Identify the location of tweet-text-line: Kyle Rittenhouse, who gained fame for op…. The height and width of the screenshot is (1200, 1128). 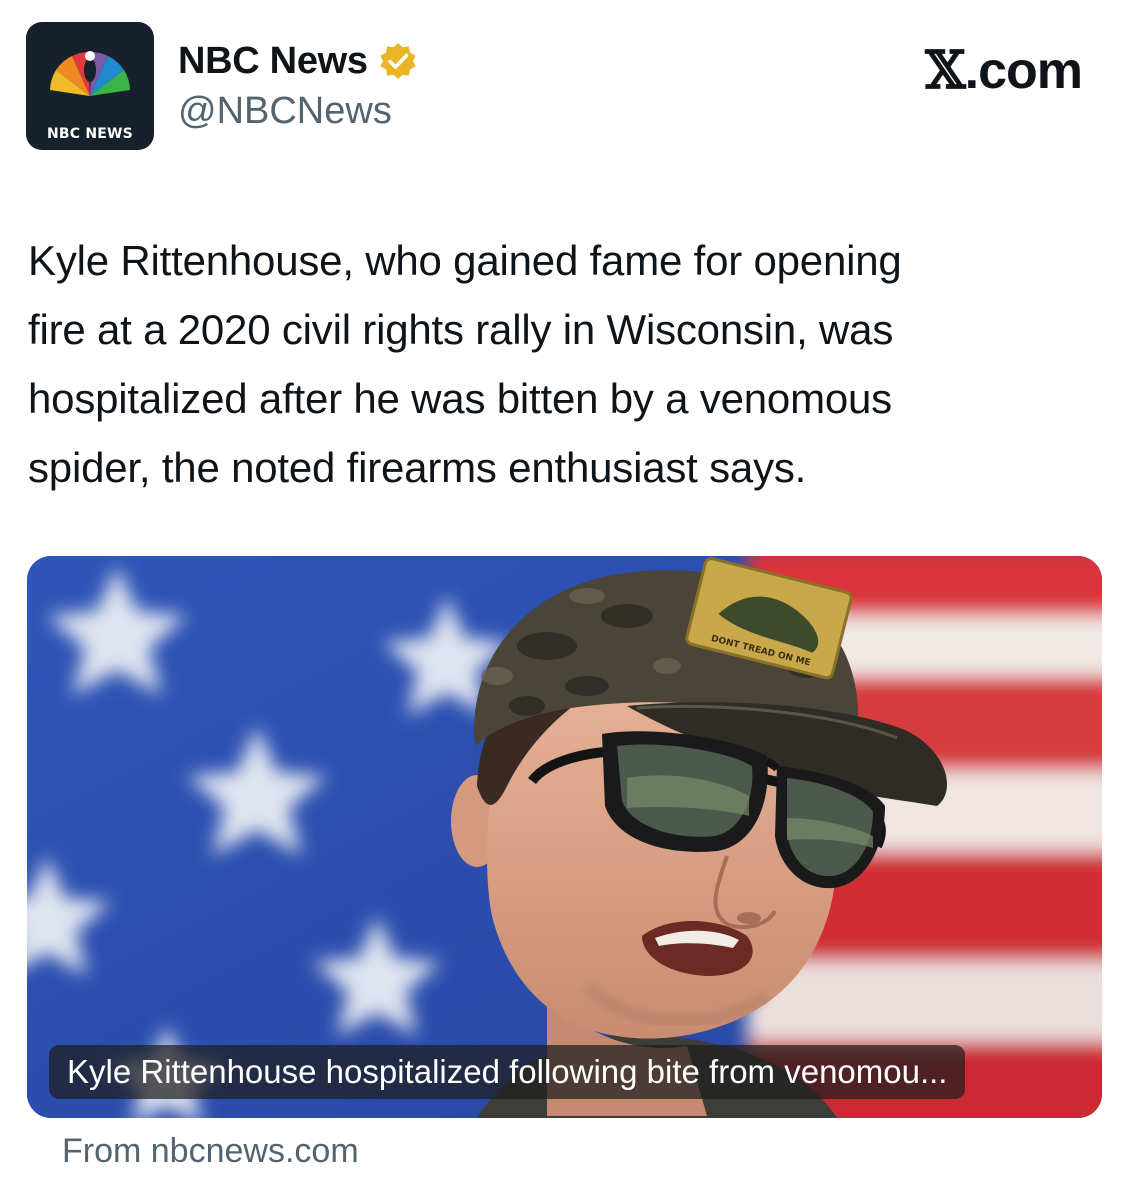
(465, 260).